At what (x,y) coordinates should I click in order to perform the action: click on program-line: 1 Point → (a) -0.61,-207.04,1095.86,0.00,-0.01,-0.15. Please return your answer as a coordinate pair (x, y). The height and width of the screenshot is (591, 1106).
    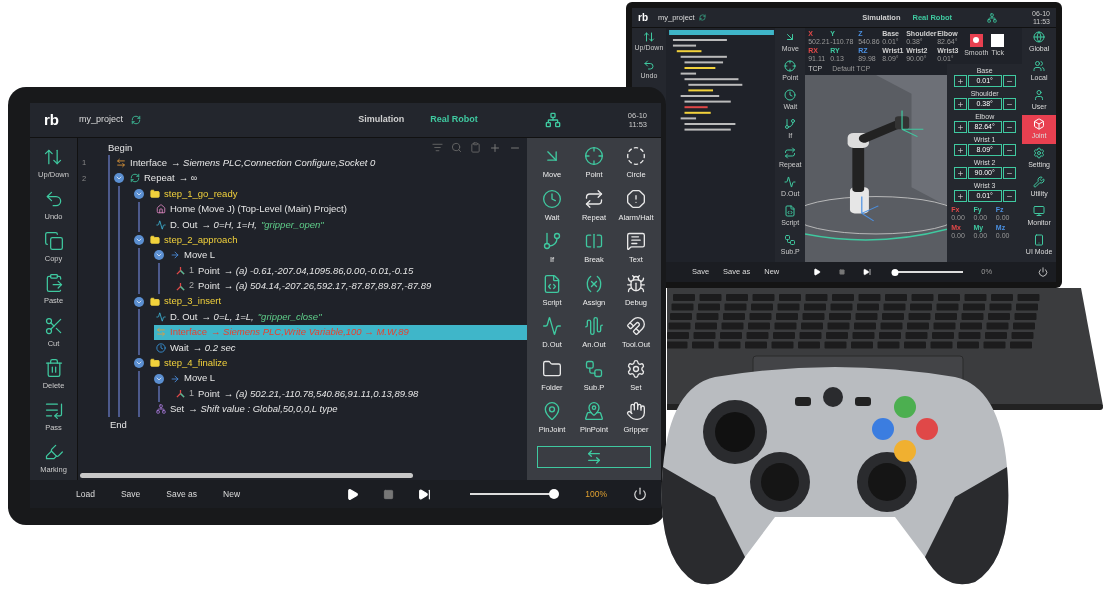
    Looking at the image, I should click on (294, 271).